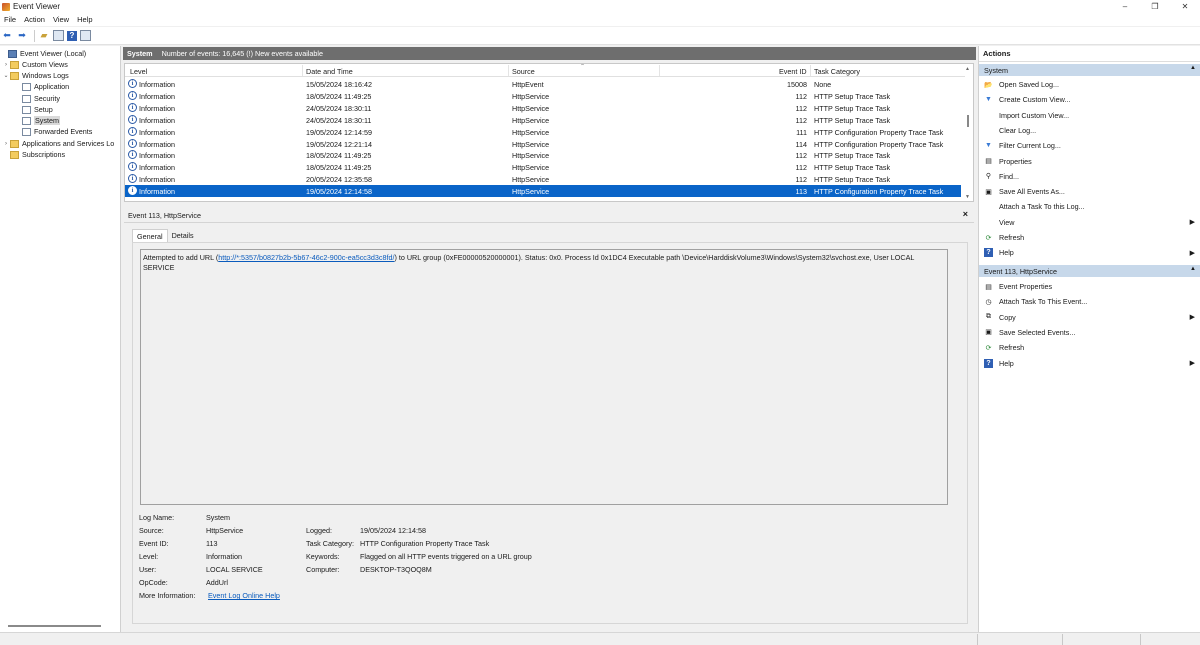  Describe the element at coordinates (61, 19) in the screenshot. I see `menu-view: View` at that location.